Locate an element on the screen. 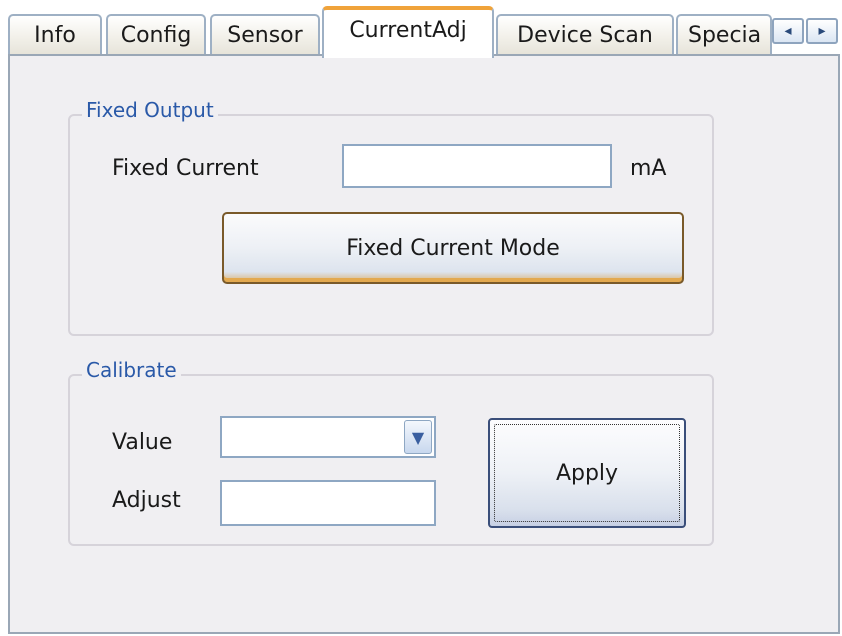  tab-label: Config is located at coordinates (156, 35).